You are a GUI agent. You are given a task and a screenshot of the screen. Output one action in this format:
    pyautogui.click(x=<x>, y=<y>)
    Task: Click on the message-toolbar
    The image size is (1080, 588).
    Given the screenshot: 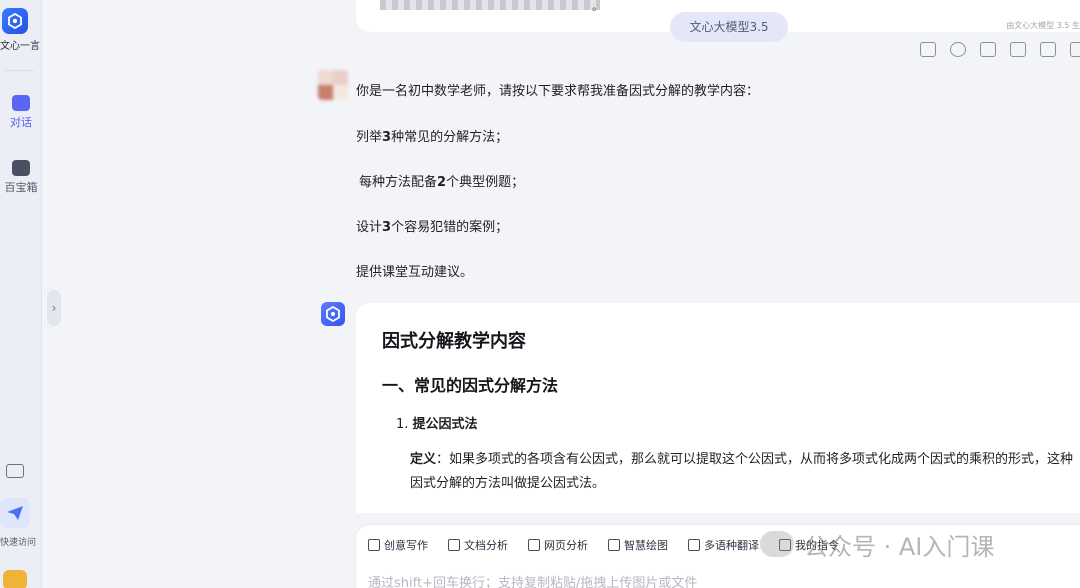 What is the action you would take?
    pyautogui.click(x=1000, y=49)
    